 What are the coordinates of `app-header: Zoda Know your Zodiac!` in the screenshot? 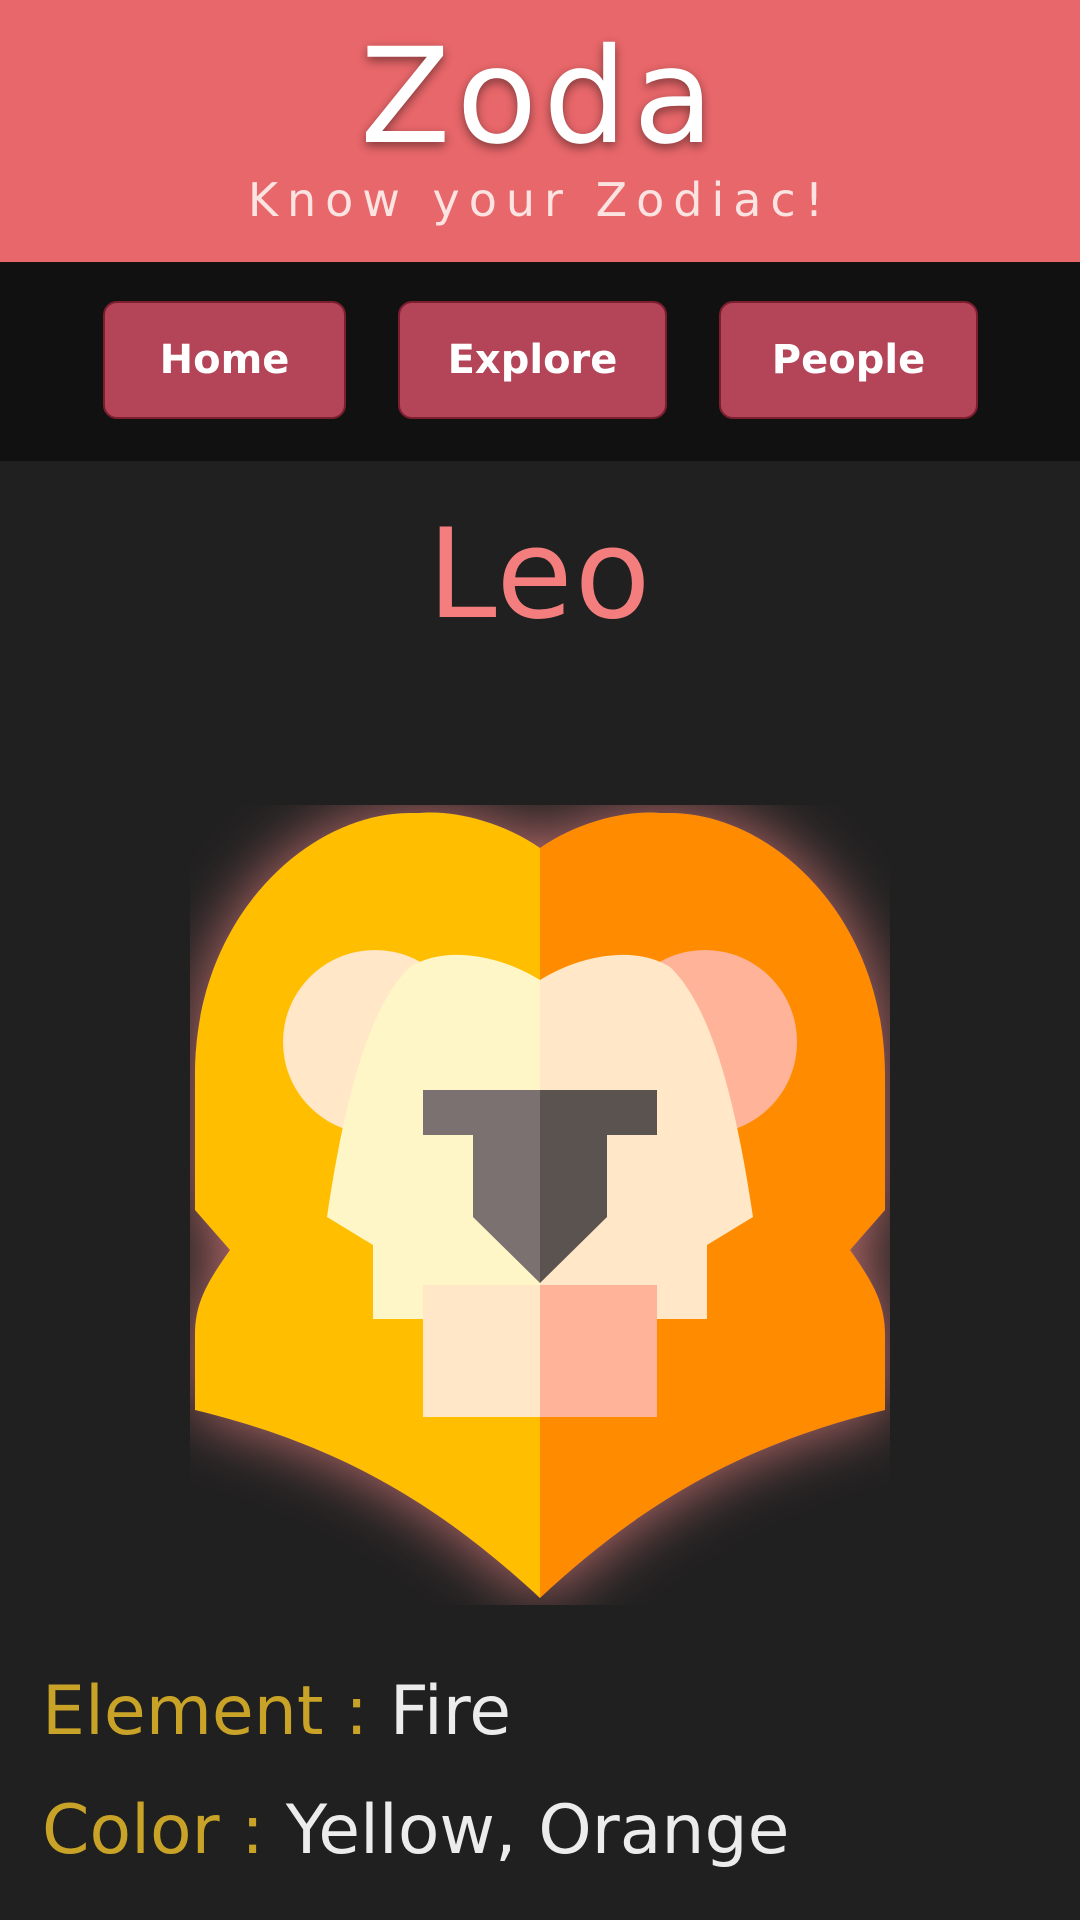 It's located at (540, 131).